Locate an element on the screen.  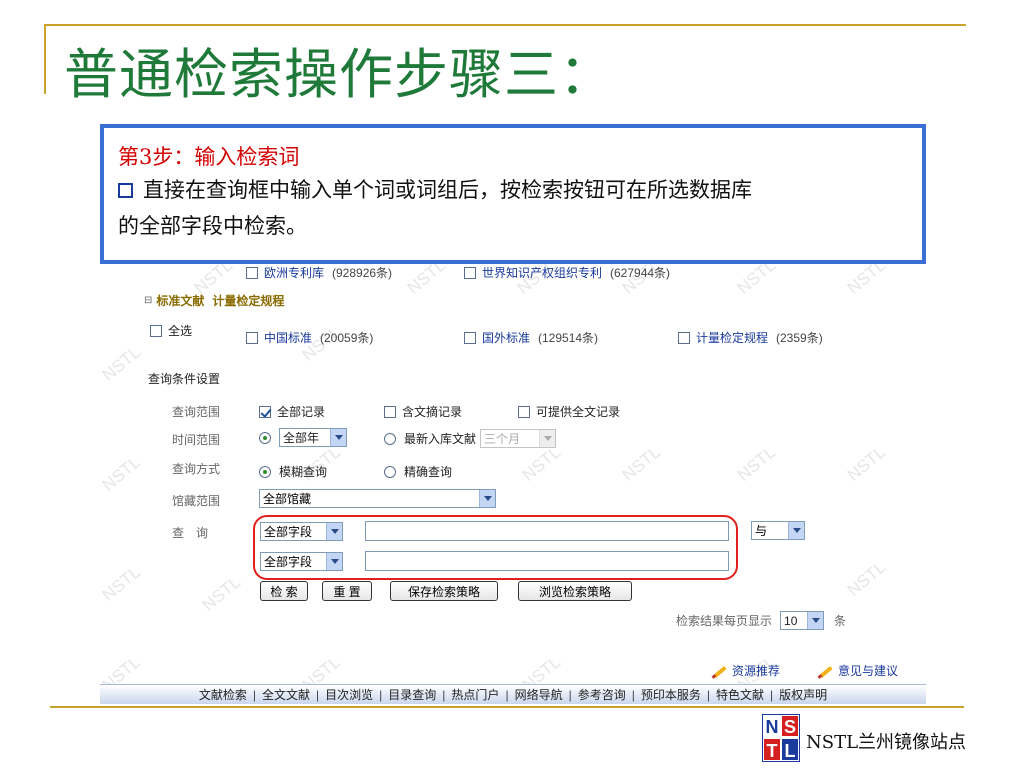
per-page-select: 10 is located at coordinates (802, 620).